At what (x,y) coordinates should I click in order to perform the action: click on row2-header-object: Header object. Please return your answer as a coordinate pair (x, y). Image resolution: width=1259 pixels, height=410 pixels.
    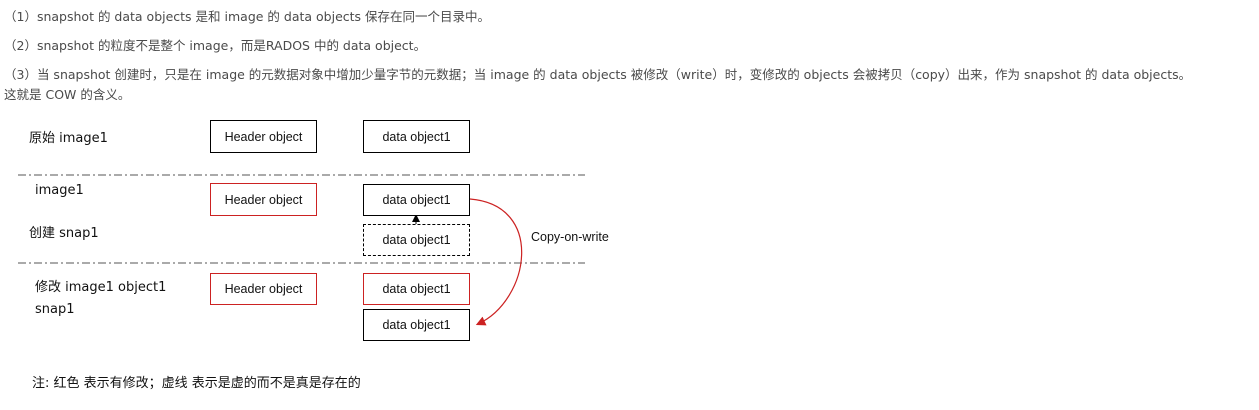
    Looking at the image, I should click on (263, 199).